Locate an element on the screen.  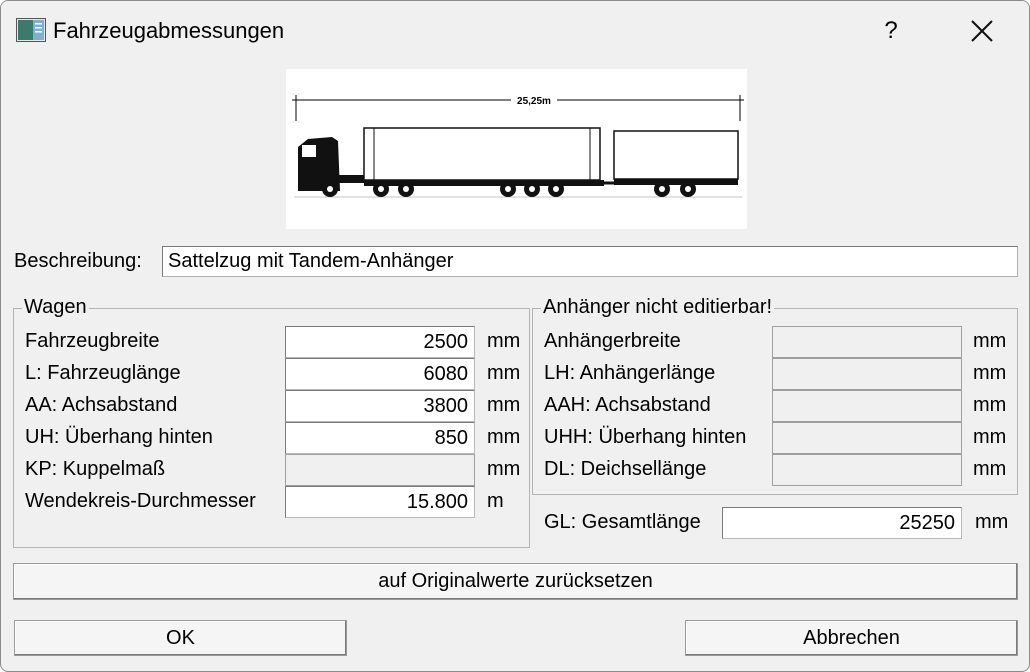
fahrzeugbreite-label: Fahrzeugbreite is located at coordinates (92, 341).